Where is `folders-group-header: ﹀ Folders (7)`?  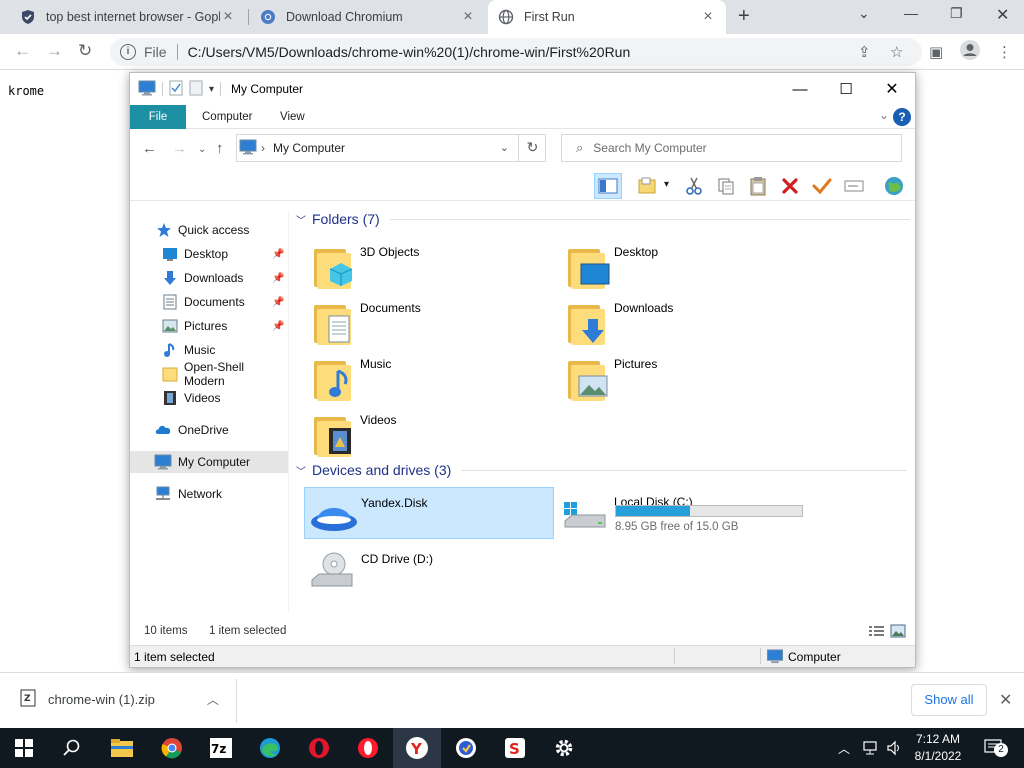 folders-group-header: ﹀ Folders (7) is located at coordinates (603, 219).